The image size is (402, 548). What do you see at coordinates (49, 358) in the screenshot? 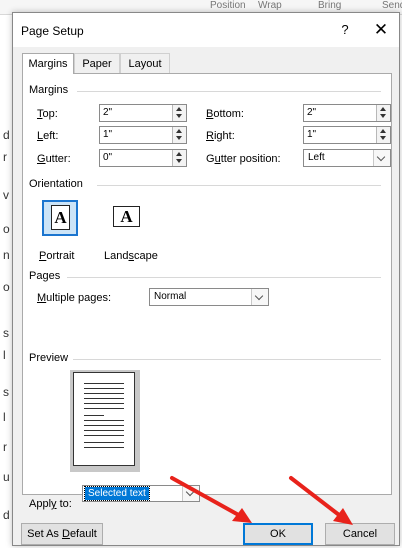
I see `preview-section-label: Preview` at bounding box center [49, 358].